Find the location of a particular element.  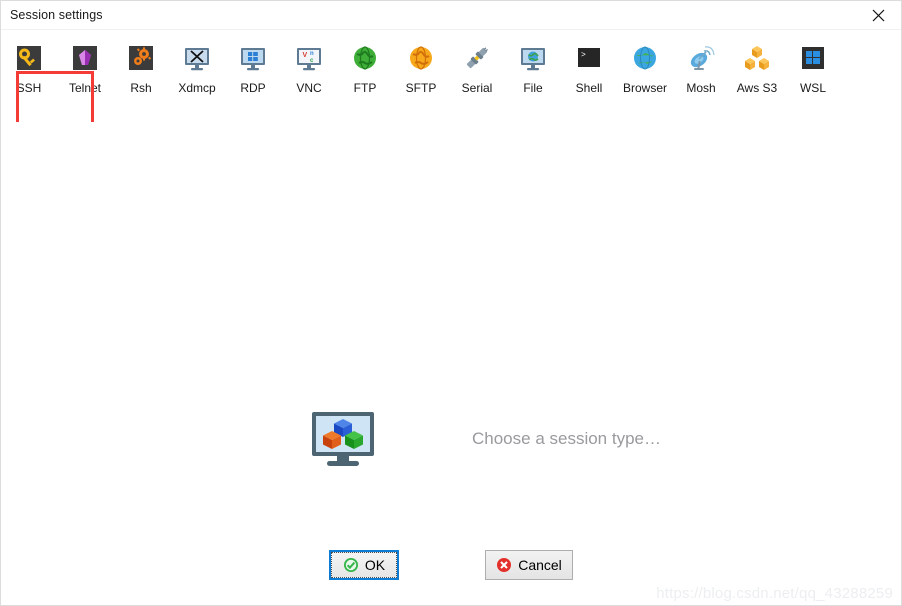

session-type-telnet: Telnet is located at coordinates (85, 65).